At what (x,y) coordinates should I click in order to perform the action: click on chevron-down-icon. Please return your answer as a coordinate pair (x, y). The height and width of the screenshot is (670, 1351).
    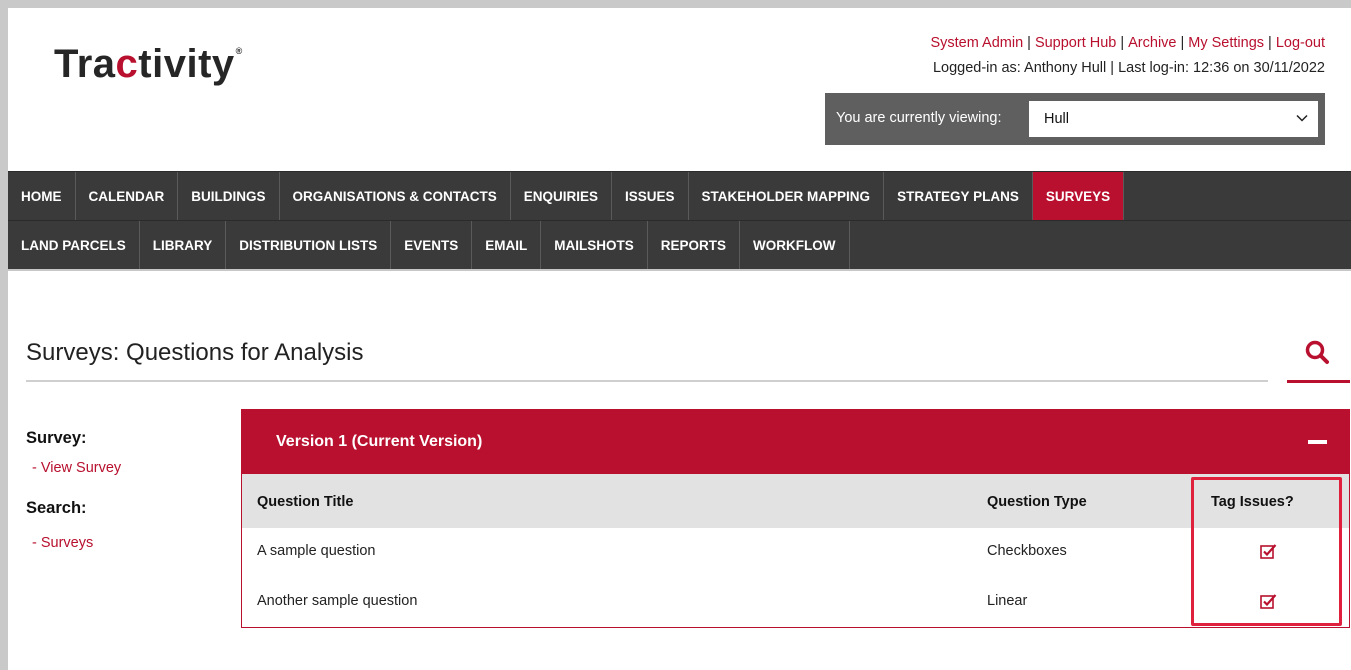
    Looking at the image, I should click on (1302, 118).